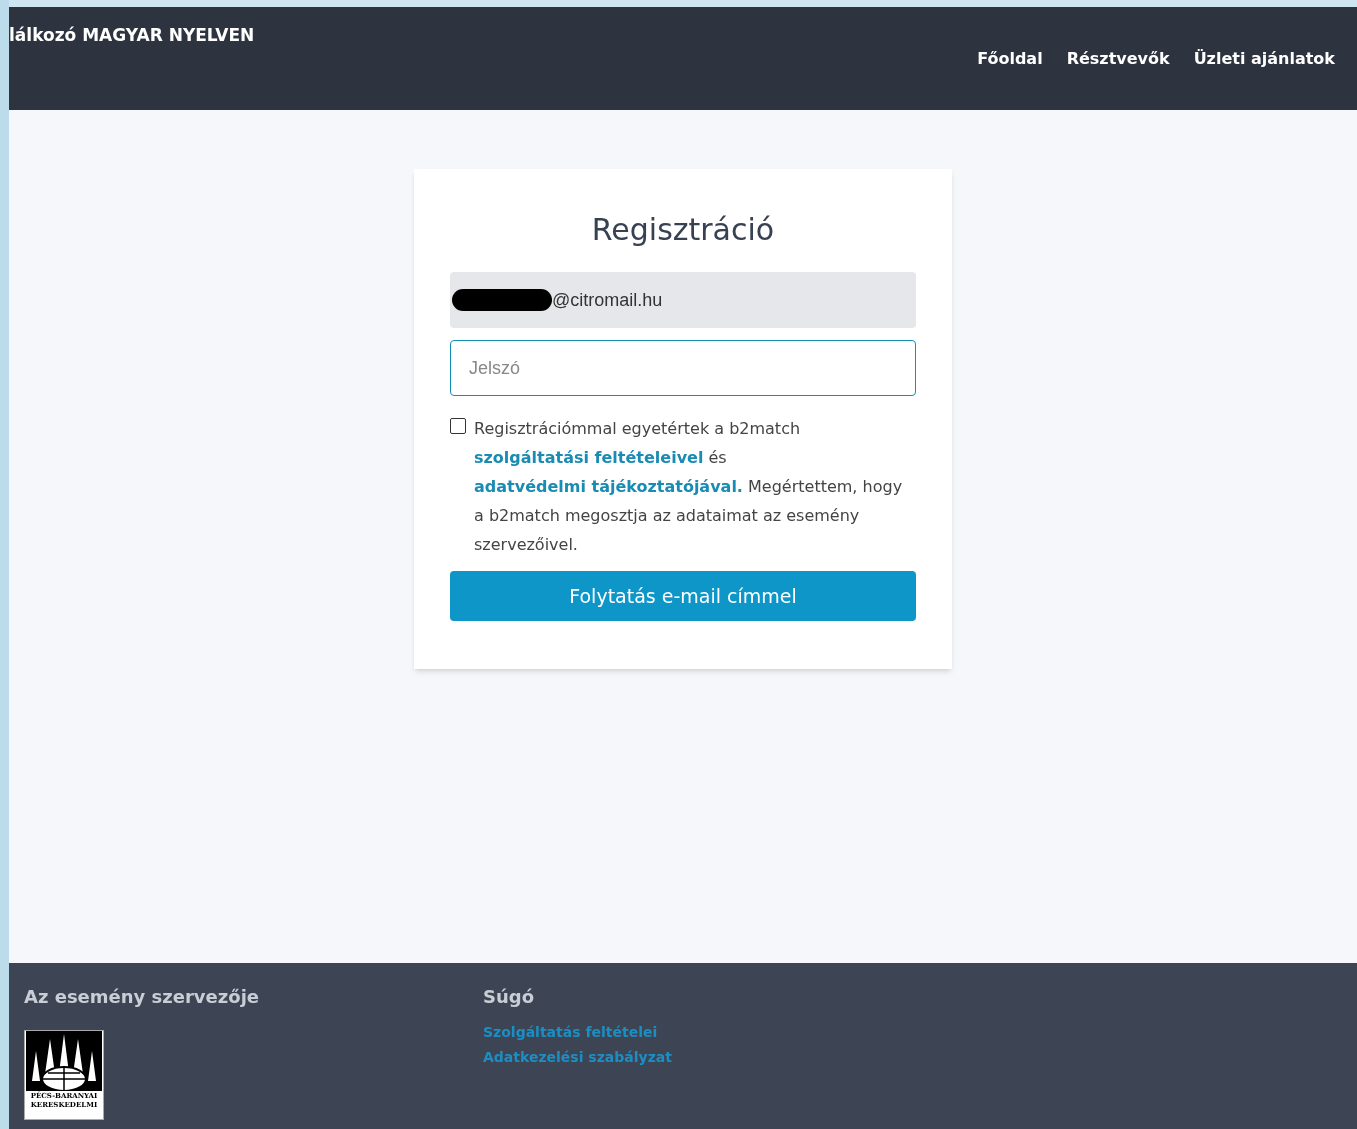 Image resolution: width=1357 pixels, height=1129 pixels. Describe the element at coordinates (458, 426) in the screenshot. I see `consent-checkbox` at that location.